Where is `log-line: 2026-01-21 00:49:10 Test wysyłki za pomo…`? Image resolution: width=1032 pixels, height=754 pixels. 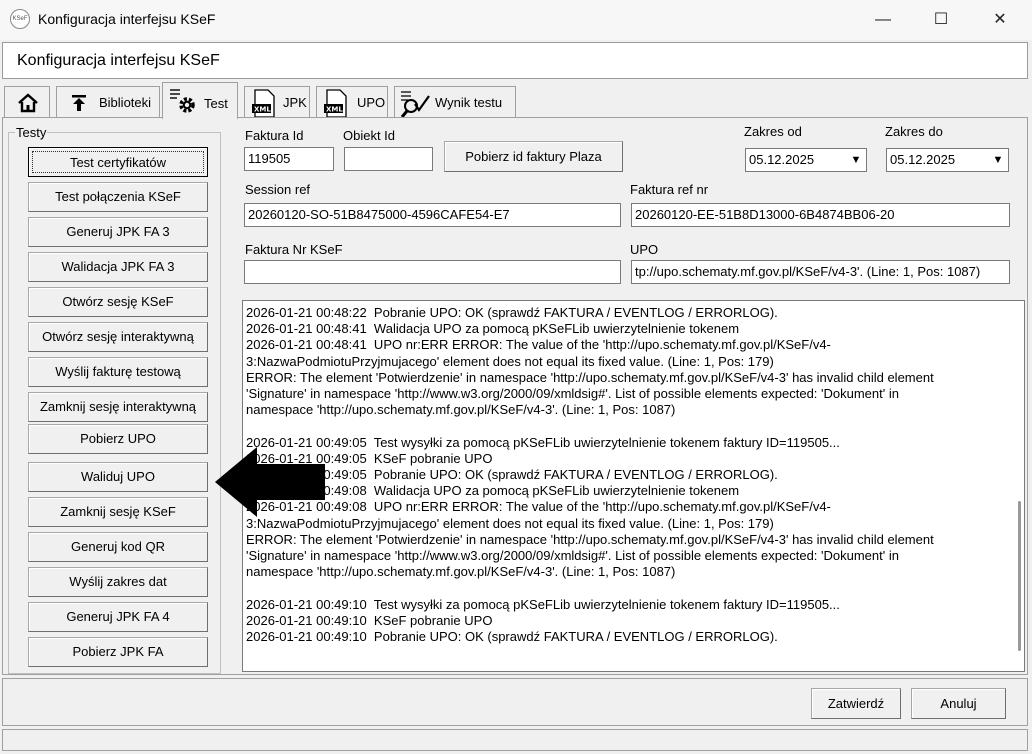 log-line: 2026-01-21 00:49:10 Test wysyłki za pomo… is located at coordinates (543, 604).